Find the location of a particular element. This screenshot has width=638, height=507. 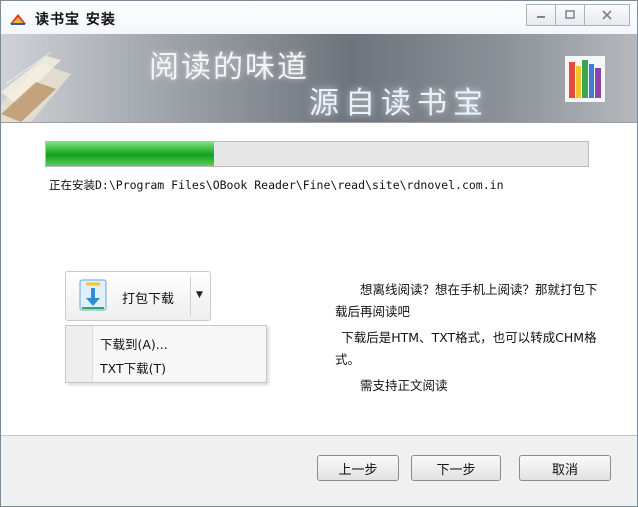

cancel-button: 取消 is located at coordinates (565, 468).